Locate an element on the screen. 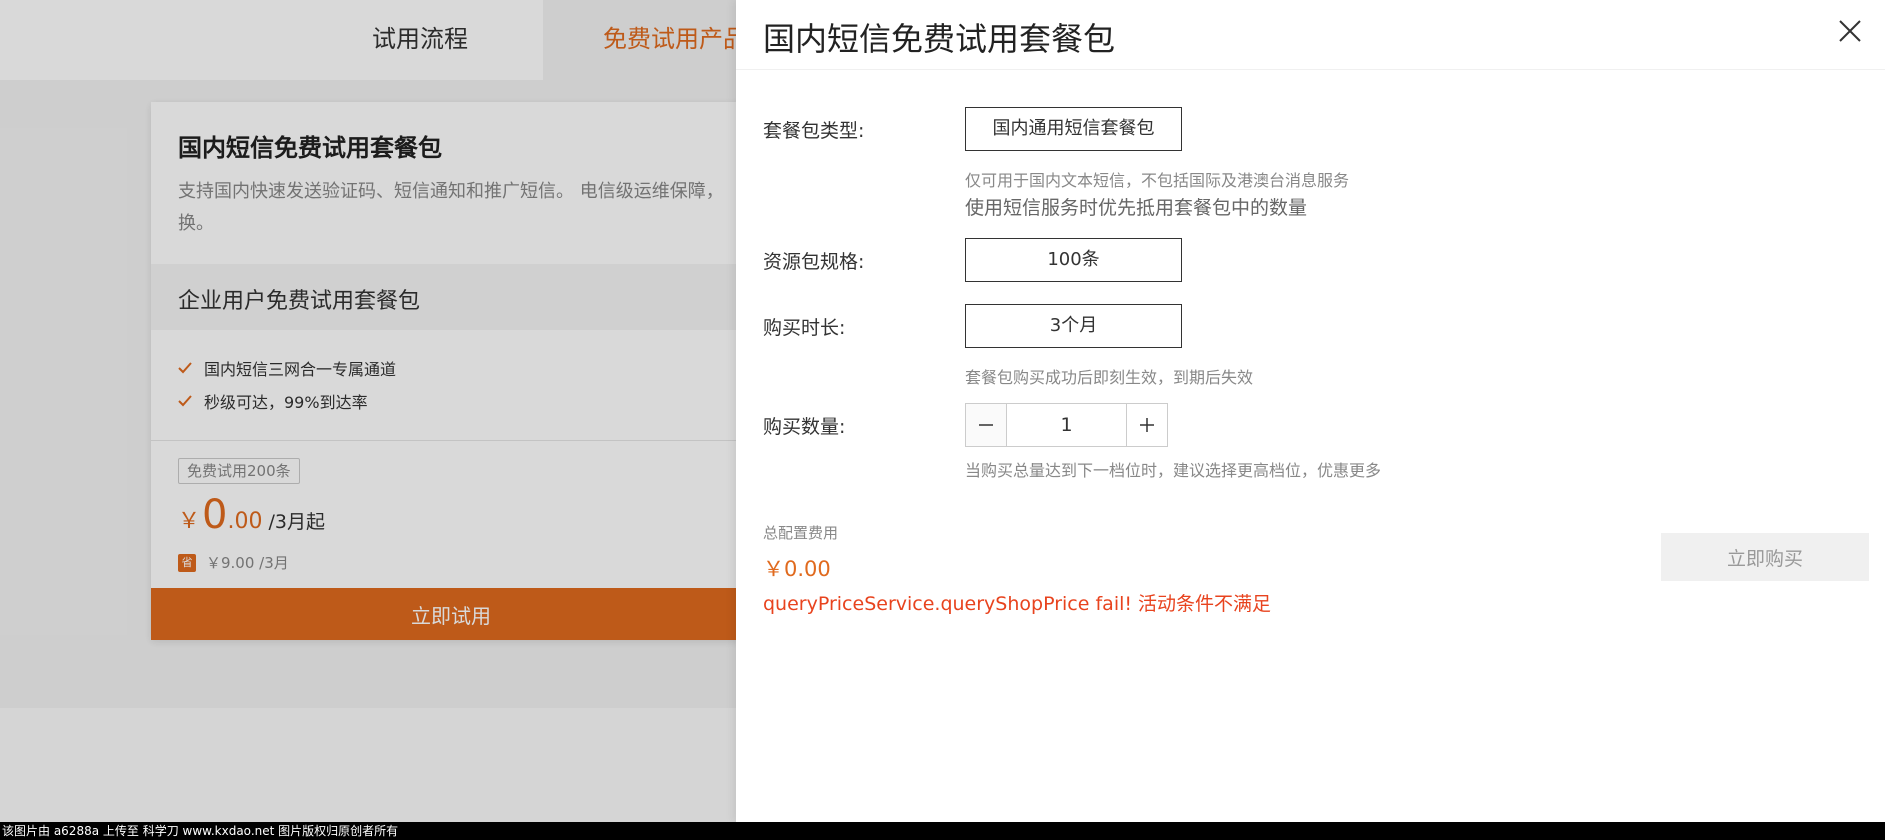 Image resolution: width=1885 pixels, height=840 pixels. plus-icon is located at coordinates (1147, 425).